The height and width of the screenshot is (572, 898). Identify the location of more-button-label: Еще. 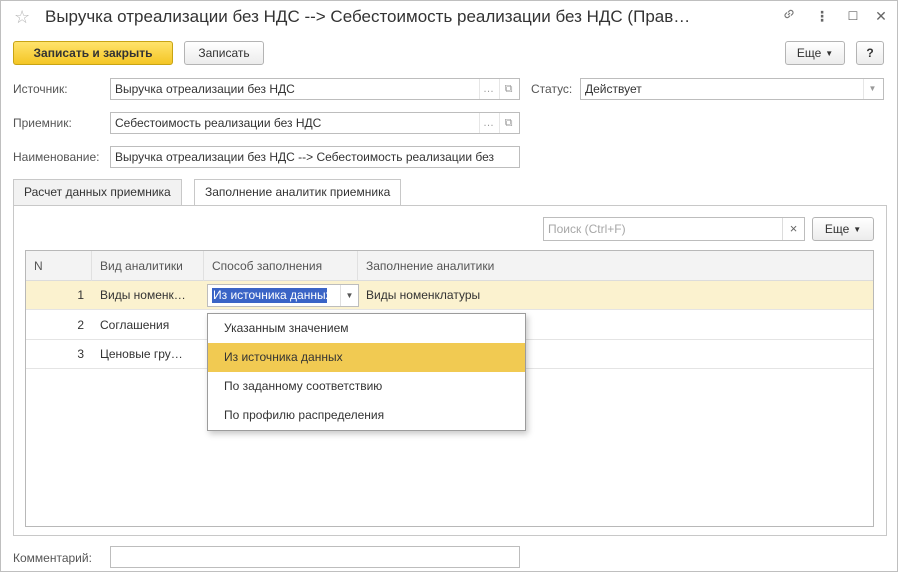
(809, 53).